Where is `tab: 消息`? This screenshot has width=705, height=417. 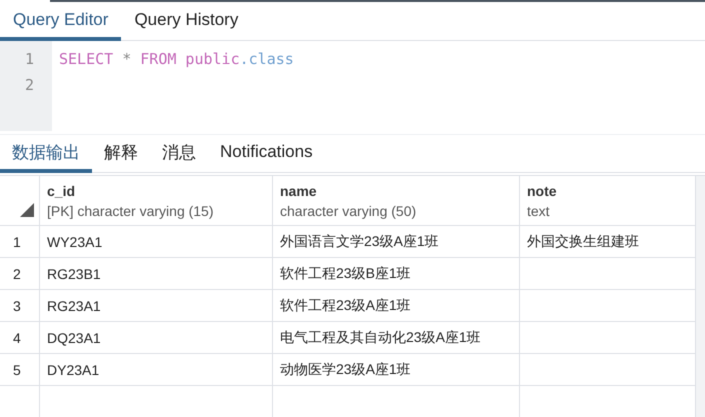 tab: 消息 is located at coordinates (179, 154).